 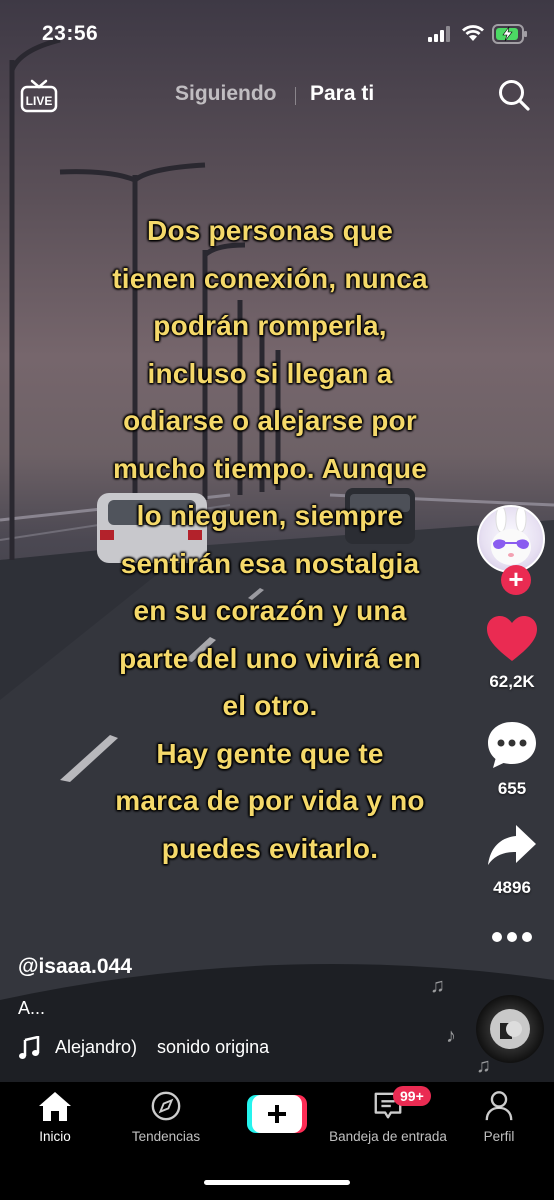 I want to click on tab-inbox-label: Bandeja de entrada, so click(x=388, y=1136).